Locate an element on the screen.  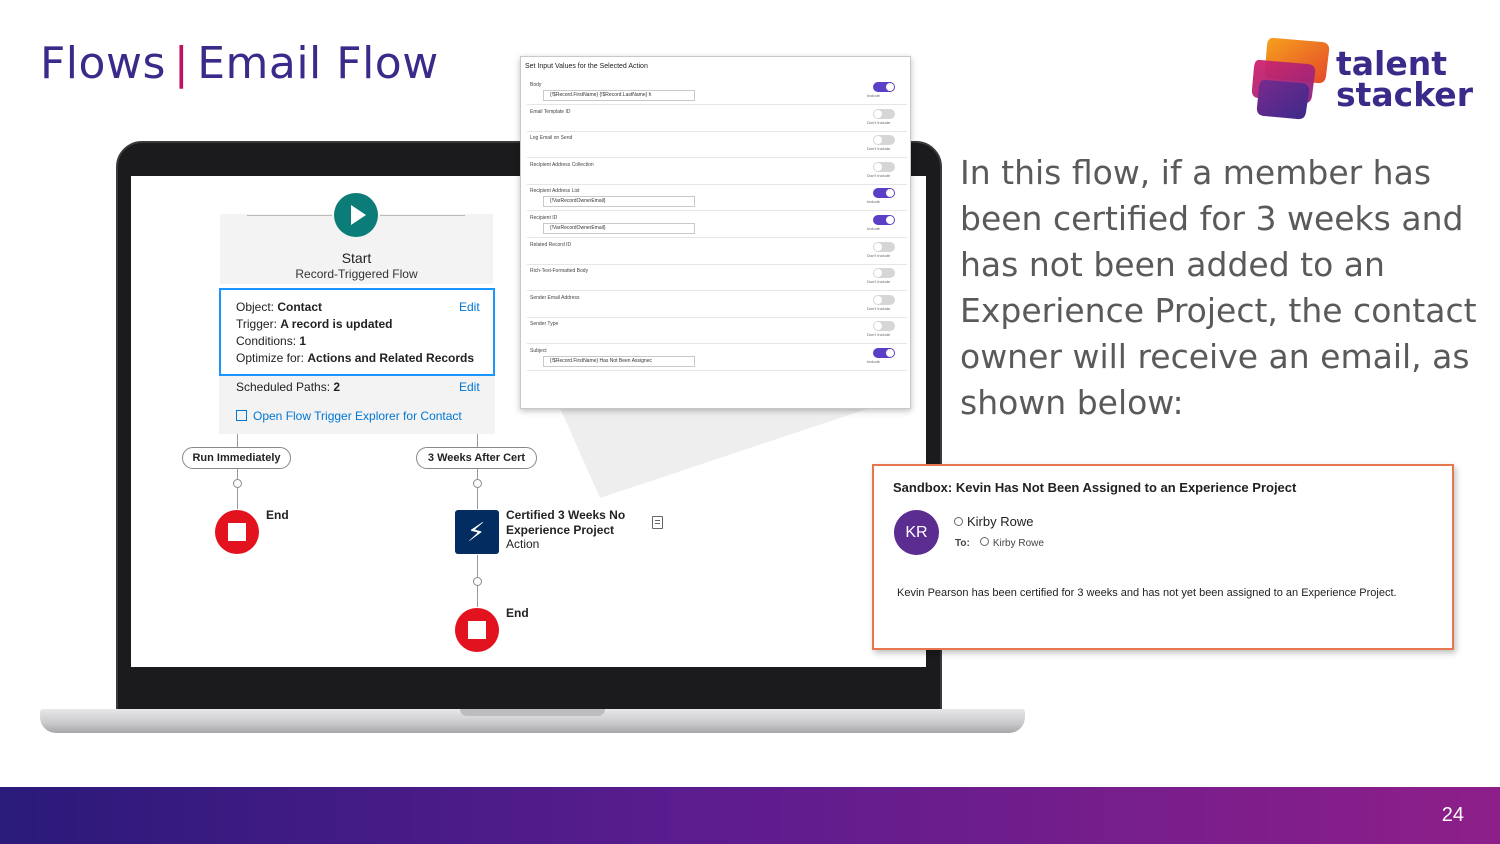
slide-title: Flows | Email Flow is located at coordinates (239, 63).